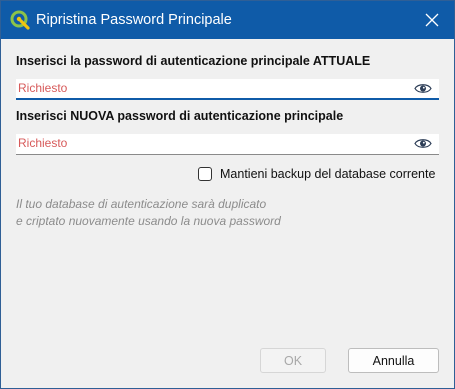 This screenshot has width=455, height=389. What do you see at coordinates (134, 20) in the screenshot?
I see `window-title: Ripristina Password Principale` at bounding box center [134, 20].